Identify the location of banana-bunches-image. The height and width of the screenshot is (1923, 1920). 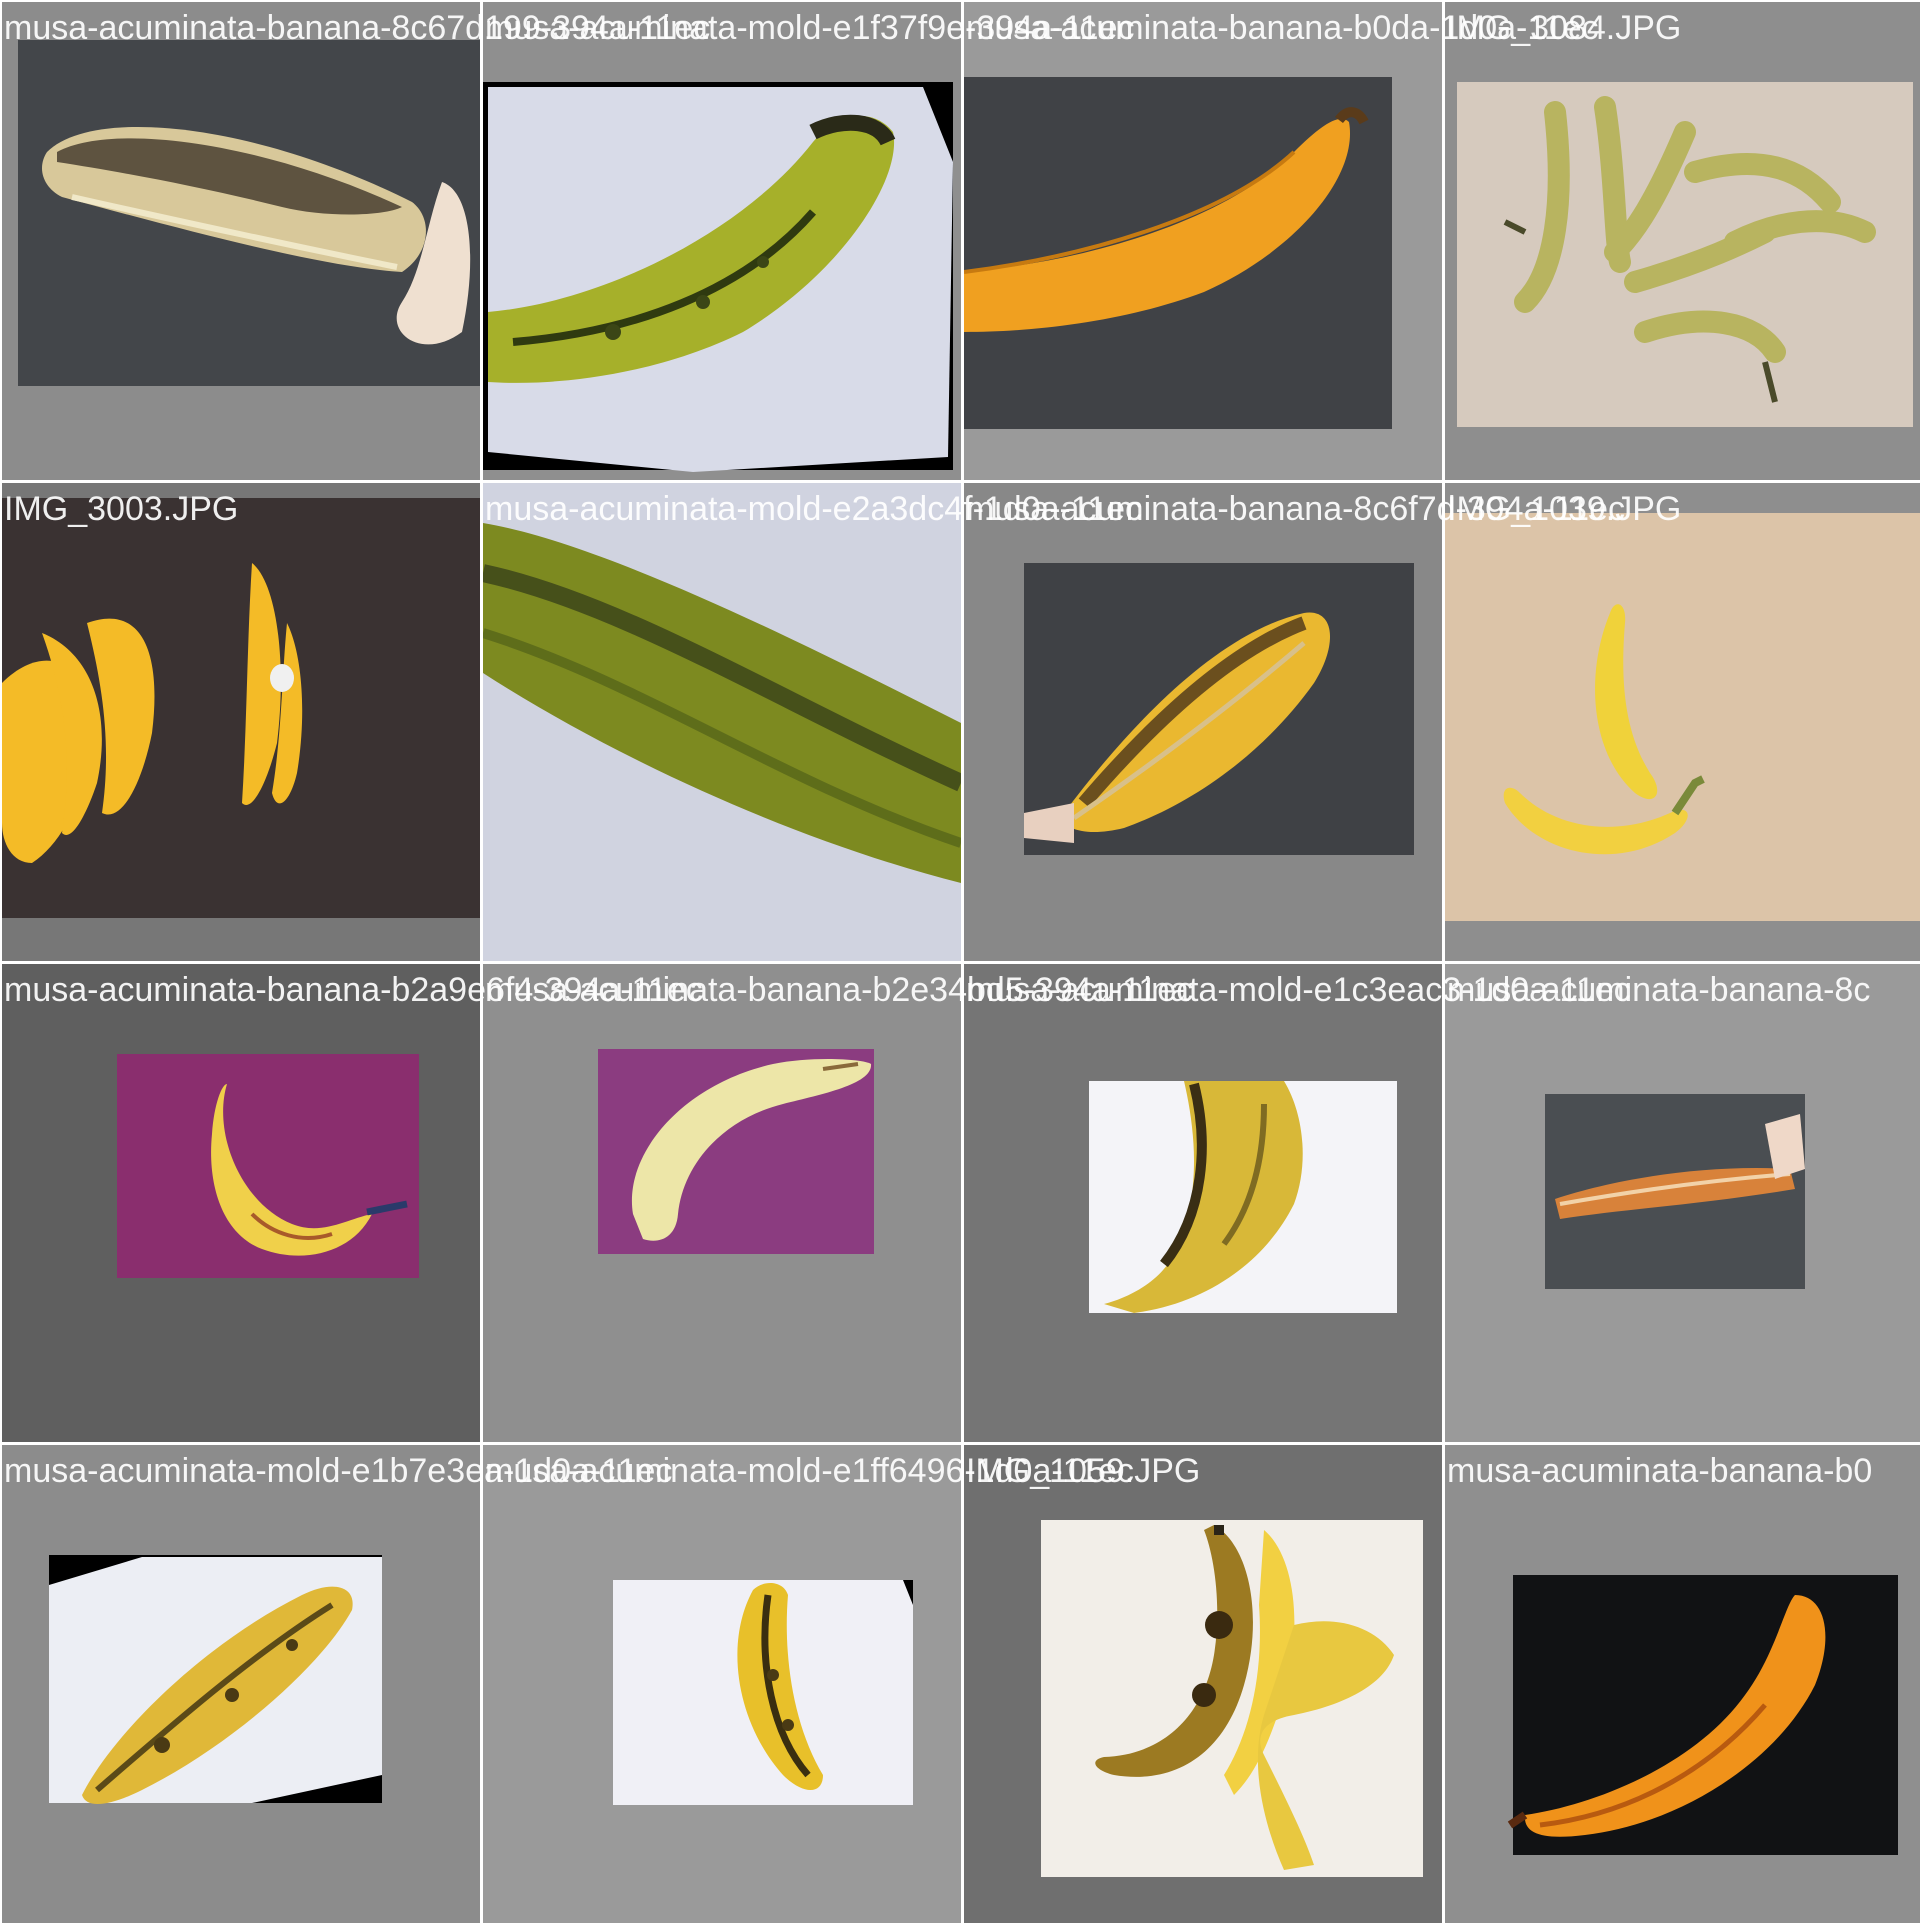
(241, 722).